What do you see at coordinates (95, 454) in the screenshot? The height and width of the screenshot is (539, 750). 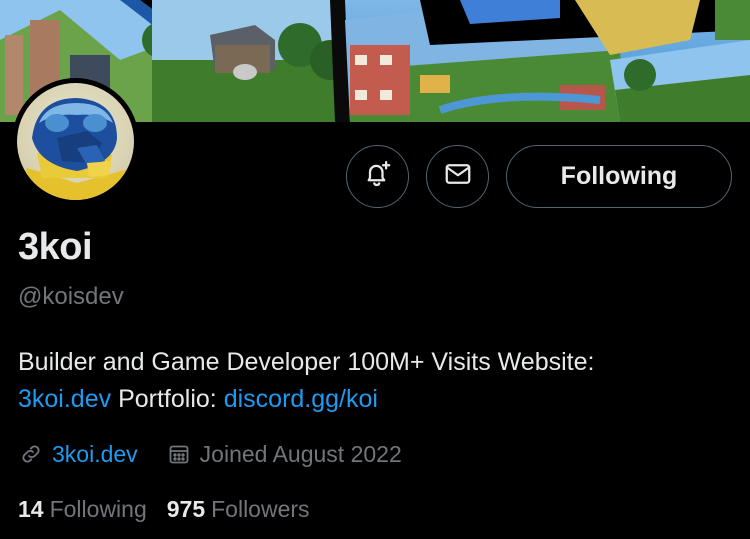 I see `website-link: 3koi.dev` at bounding box center [95, 454].